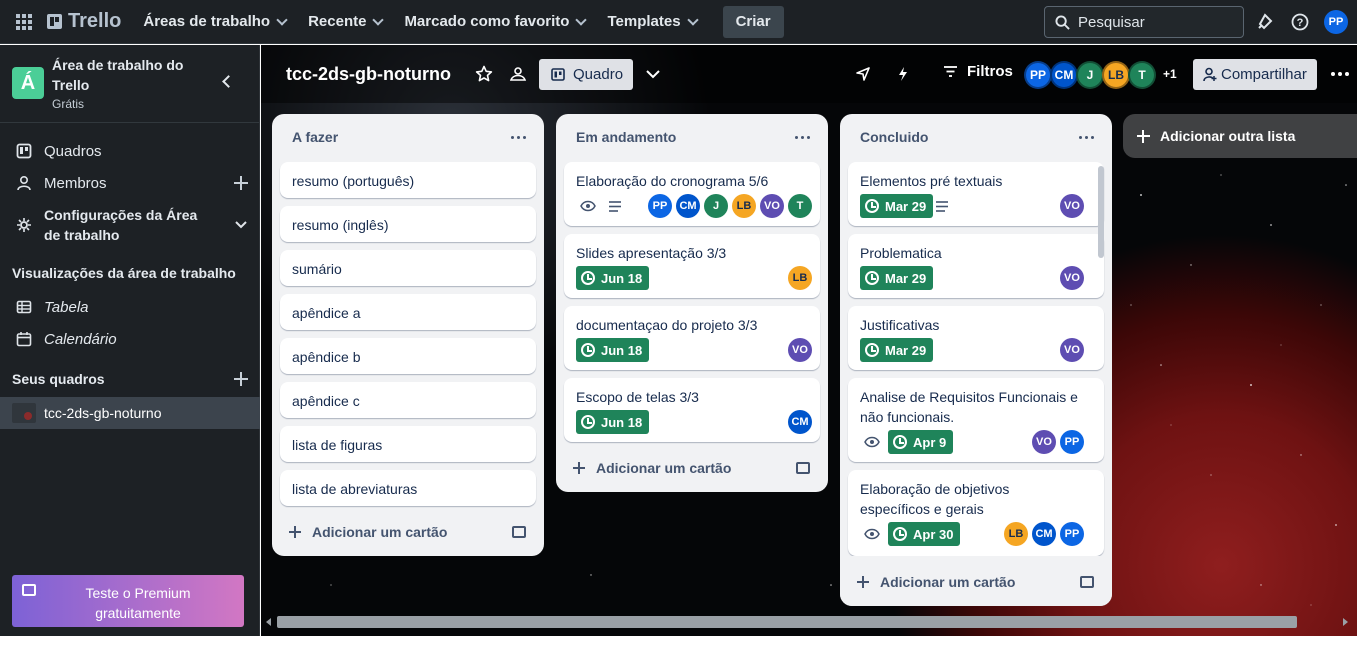  What do you see at coordinates (692, 410) in the screenshot?
I see `card: Escopo de telas 3/3 Jun 18 CM` at bounding box center [692, 410].